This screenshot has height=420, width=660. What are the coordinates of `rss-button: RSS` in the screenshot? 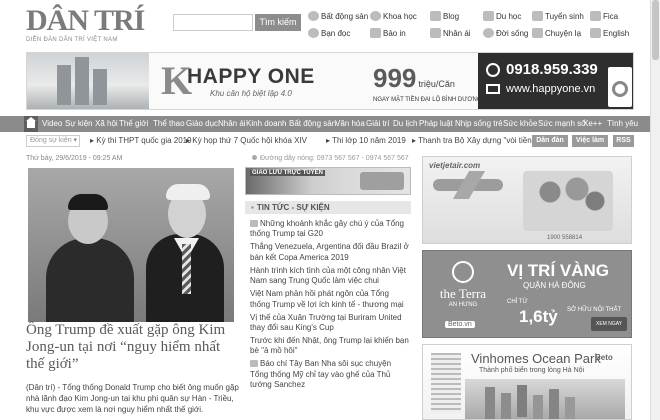 It's located at (623, 141).